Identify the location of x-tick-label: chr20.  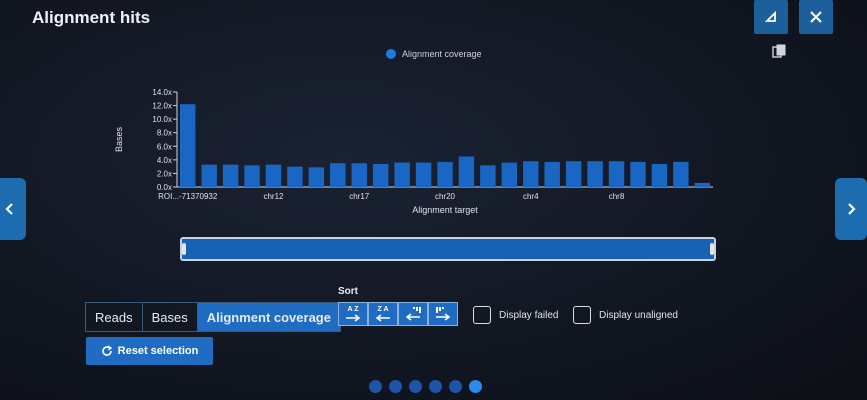
(445, 196).